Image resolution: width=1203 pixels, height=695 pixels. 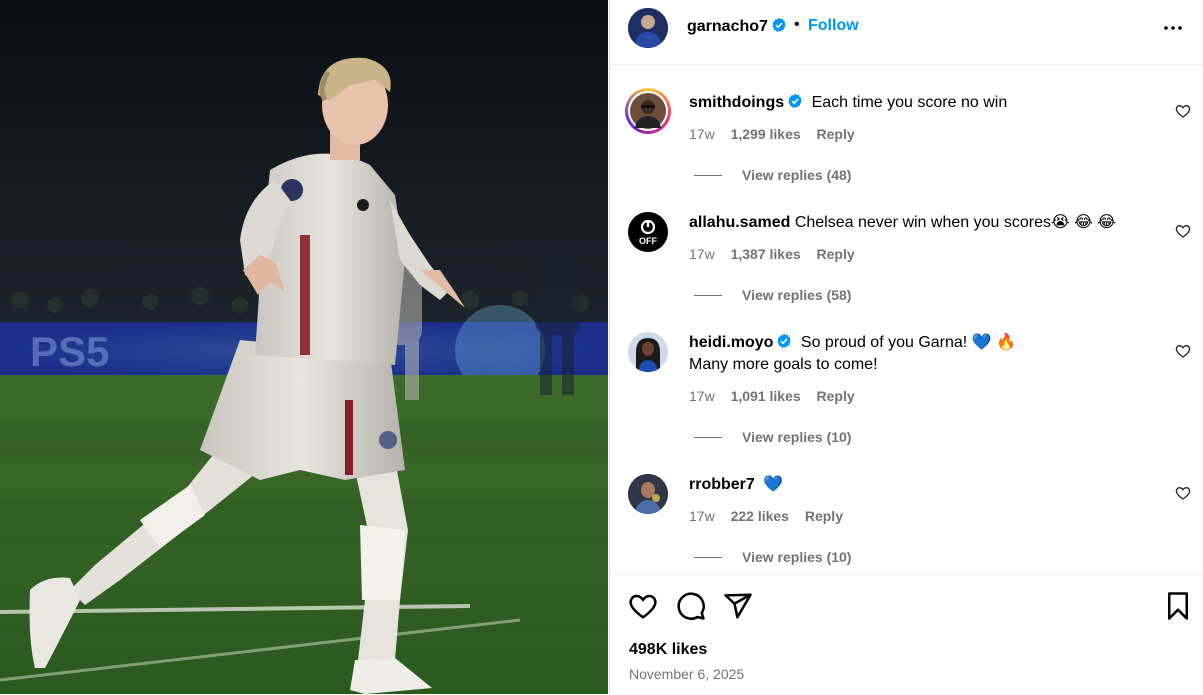 What do you see at coordinates (731, 342) in the screenshot?
I see `commenter-username: heidi.moyo` at bounding box center [731, 342].